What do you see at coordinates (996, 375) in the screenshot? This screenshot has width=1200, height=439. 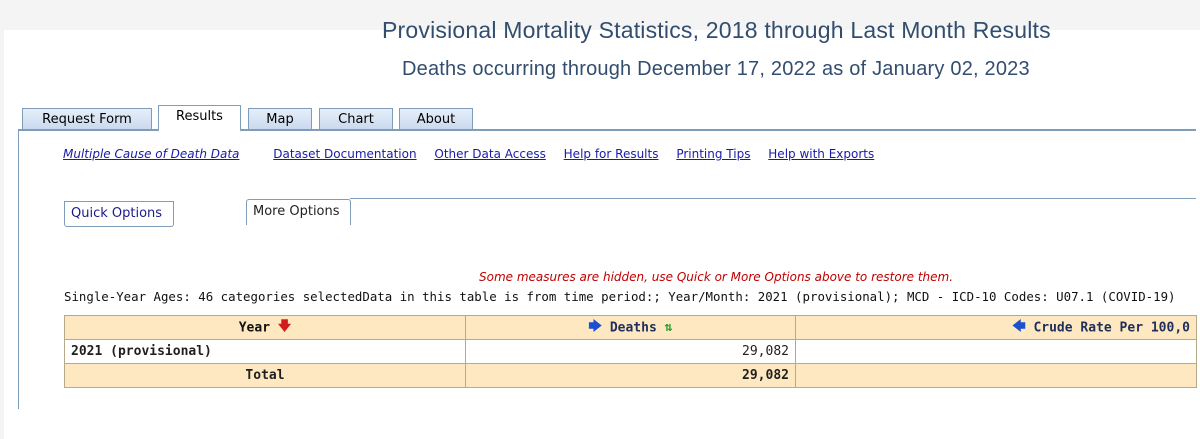 I see `total-rate-cell` at bounding box center [996, 375].